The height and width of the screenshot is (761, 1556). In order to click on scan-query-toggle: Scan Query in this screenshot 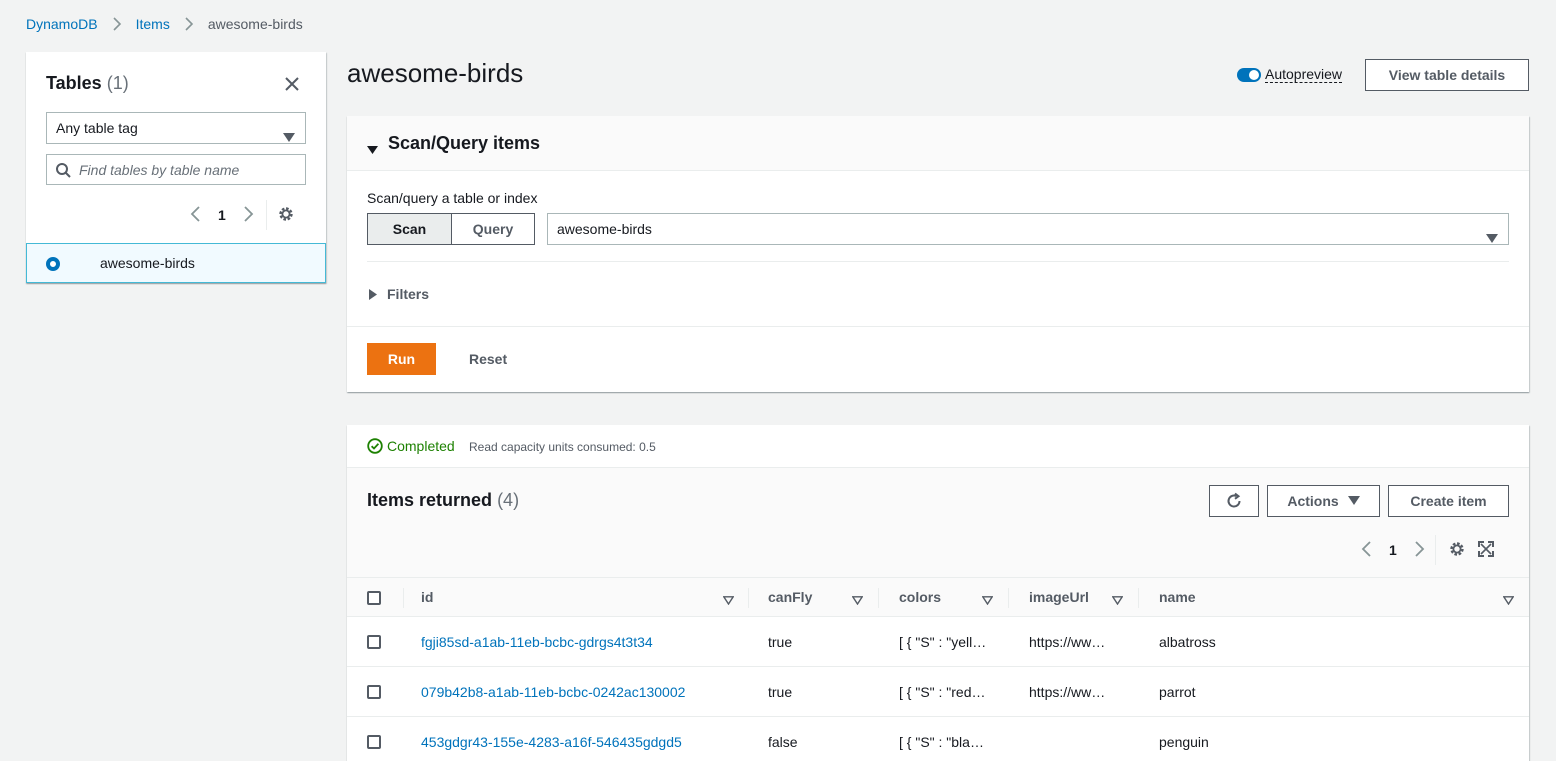, I will do `click(451, 229)`.